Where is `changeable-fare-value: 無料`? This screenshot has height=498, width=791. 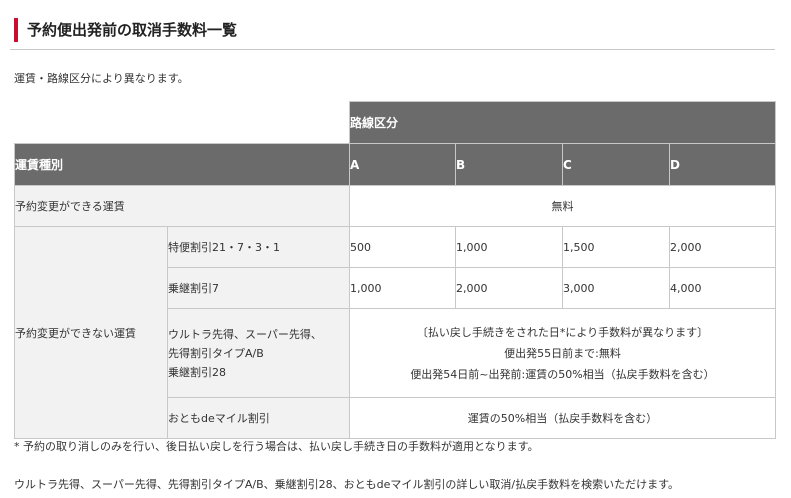 changeable-fare-value: 無料 is located at coordinates (562, 206).